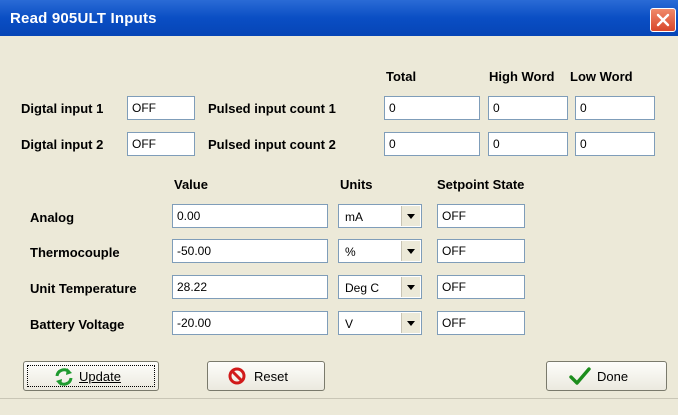 This screenshot has width=678, height=415. Describe the element at coordinates (380, 323) in the screenshot. I see `battery-voltage-units-select: V` at that location.